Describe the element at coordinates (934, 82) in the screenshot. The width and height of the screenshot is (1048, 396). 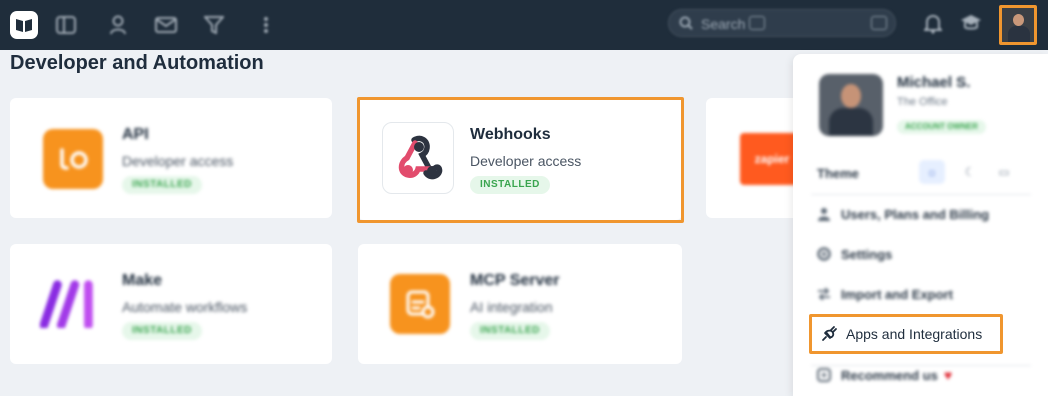
I see `profile-name: Michael S.` at that location.